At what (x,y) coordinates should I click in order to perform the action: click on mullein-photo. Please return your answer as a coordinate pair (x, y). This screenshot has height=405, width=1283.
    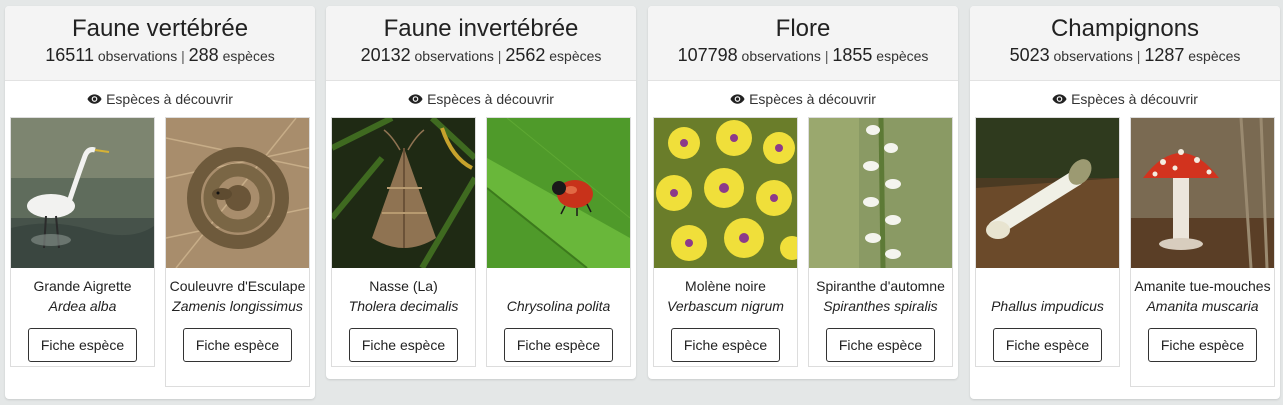
    Looking at the image, I should click on (725, 193).